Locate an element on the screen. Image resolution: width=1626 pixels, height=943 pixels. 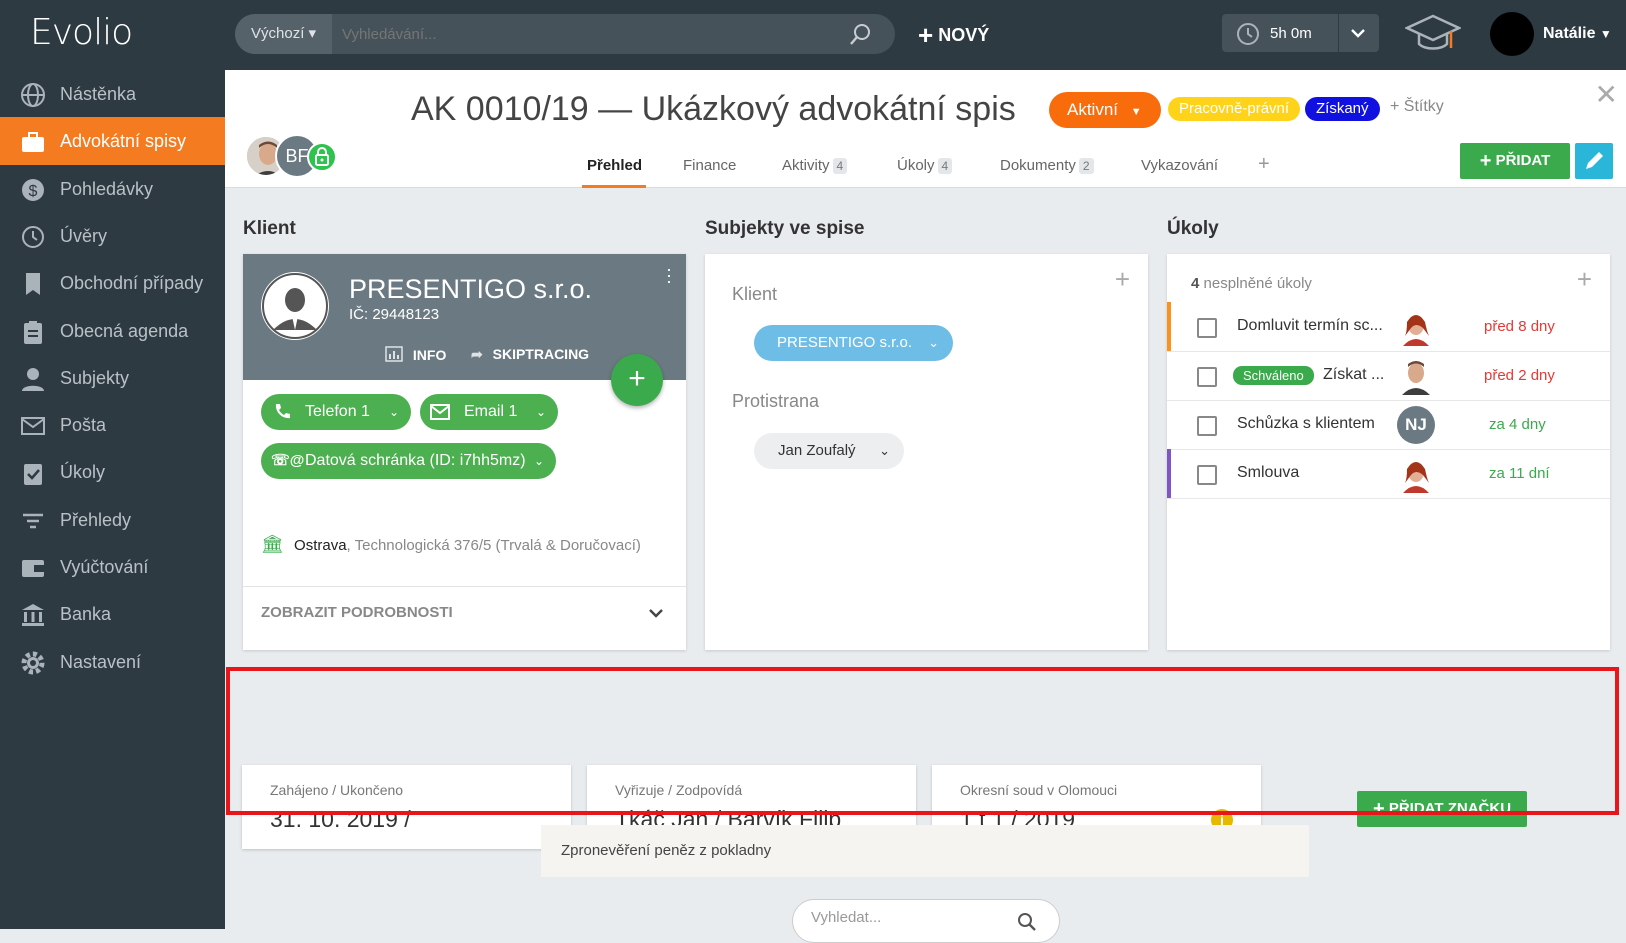
phone-icon is located at coordinates (282, 411).